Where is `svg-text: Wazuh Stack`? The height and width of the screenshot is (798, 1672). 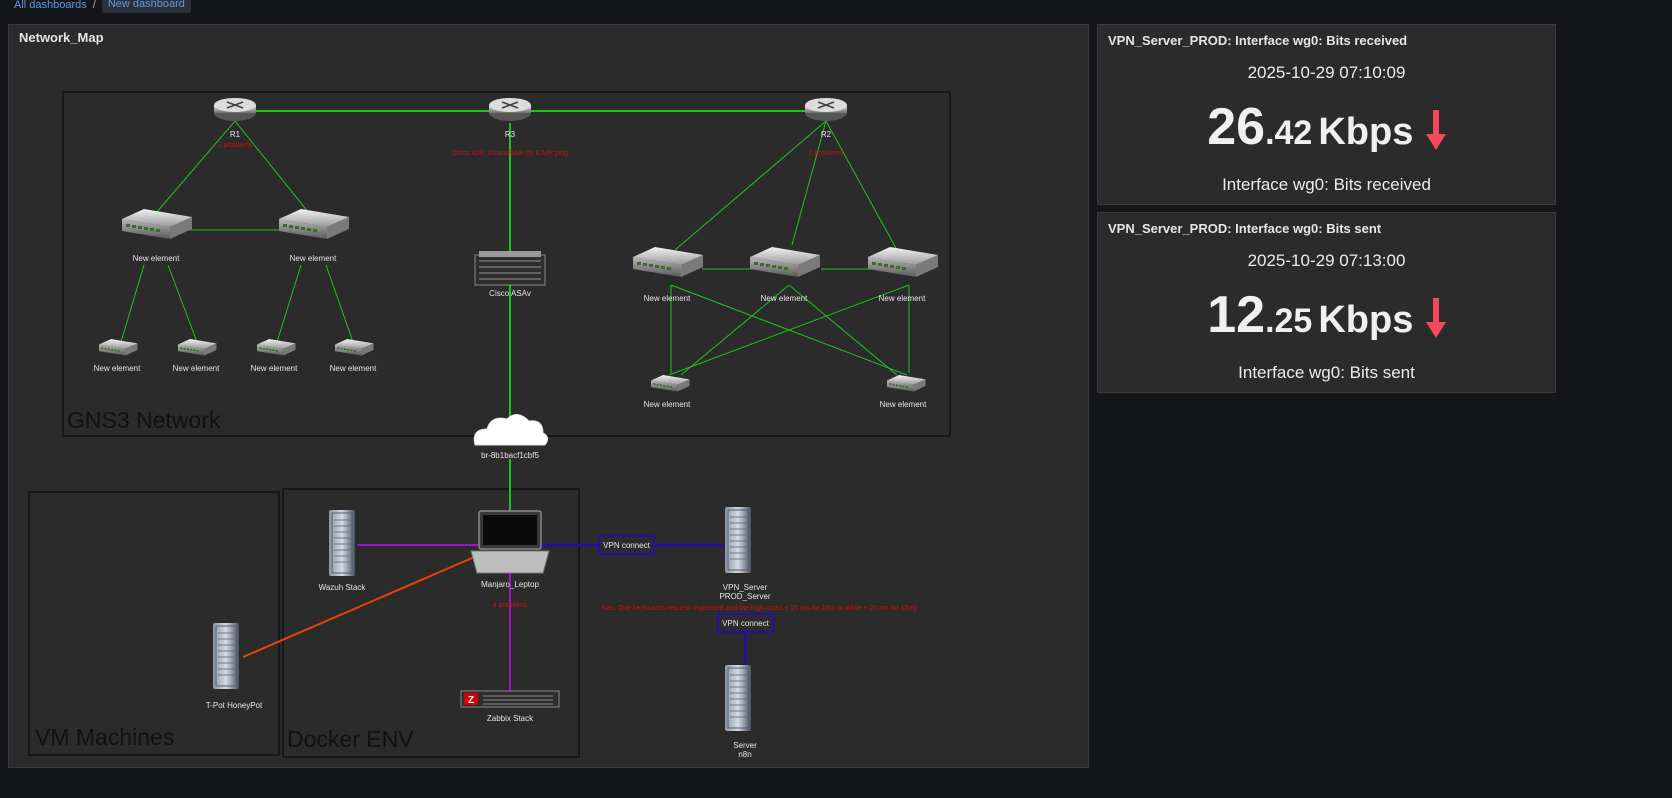 svg-text: Wazuh Stack is located at coordinates (343, 587).